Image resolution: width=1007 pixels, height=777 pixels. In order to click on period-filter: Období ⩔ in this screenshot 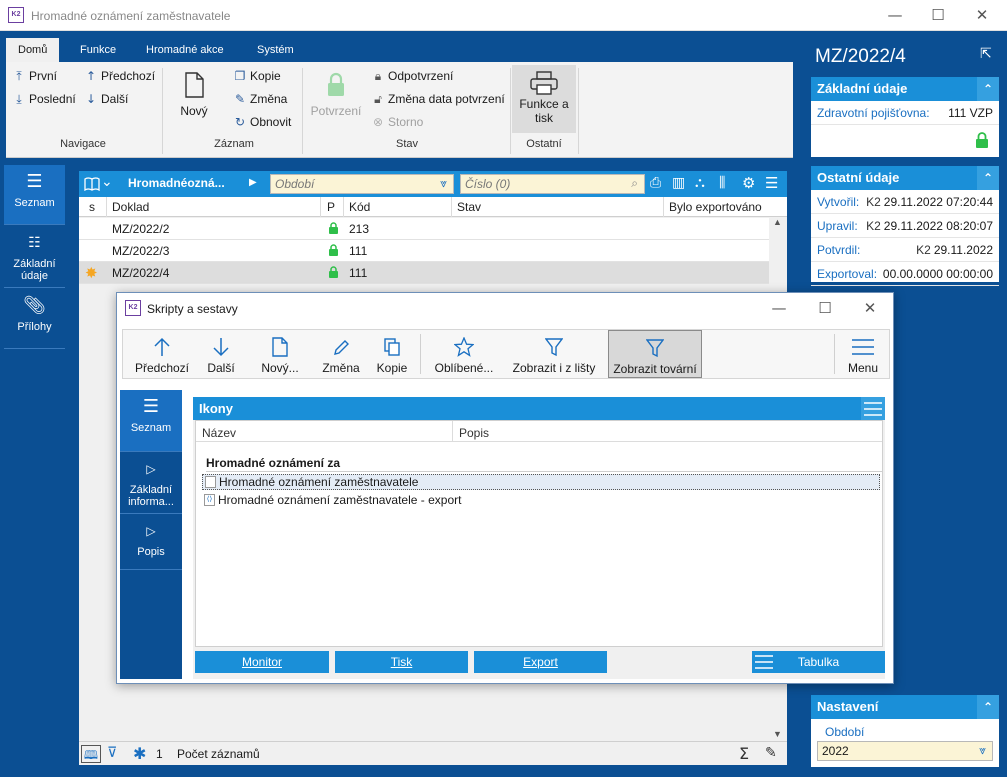, I will do `click(362, 184)`.